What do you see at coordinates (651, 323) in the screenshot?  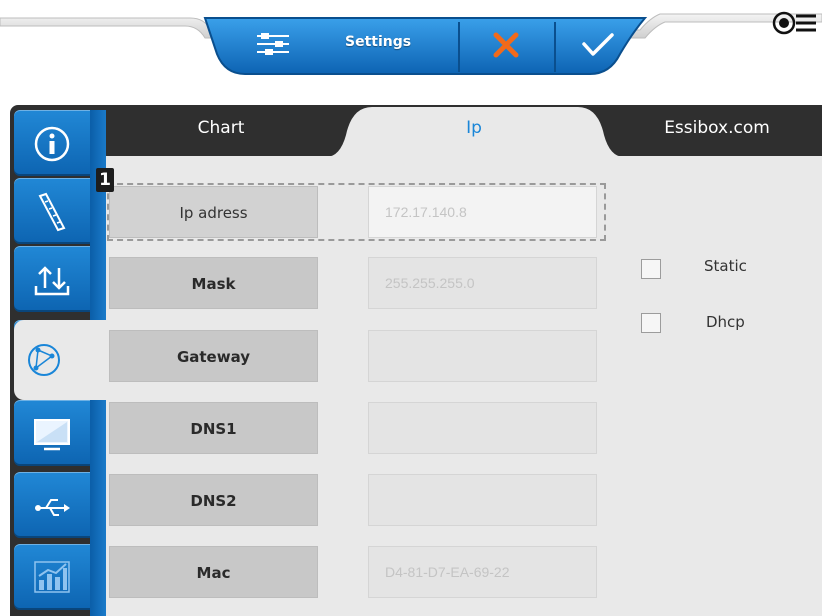 I see `dhcp-checkbox` at bounding box center [651, 323].